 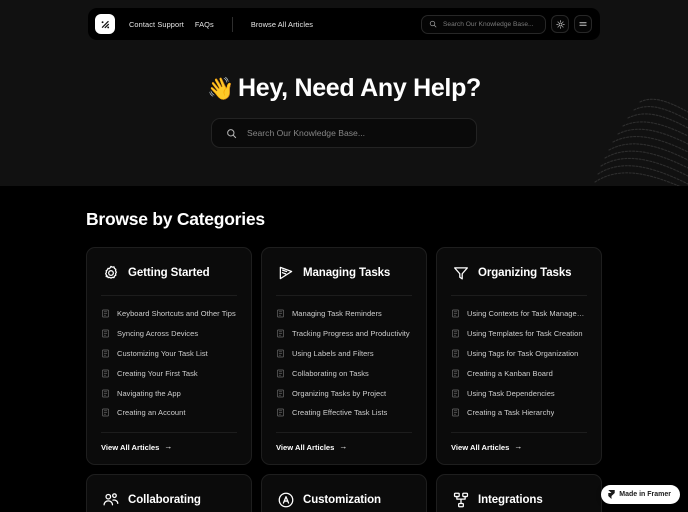 What do you see at coordinates (169, 273) in the screenshot?
I see `card-title: Getting Started` at bounding box center [169, 273].